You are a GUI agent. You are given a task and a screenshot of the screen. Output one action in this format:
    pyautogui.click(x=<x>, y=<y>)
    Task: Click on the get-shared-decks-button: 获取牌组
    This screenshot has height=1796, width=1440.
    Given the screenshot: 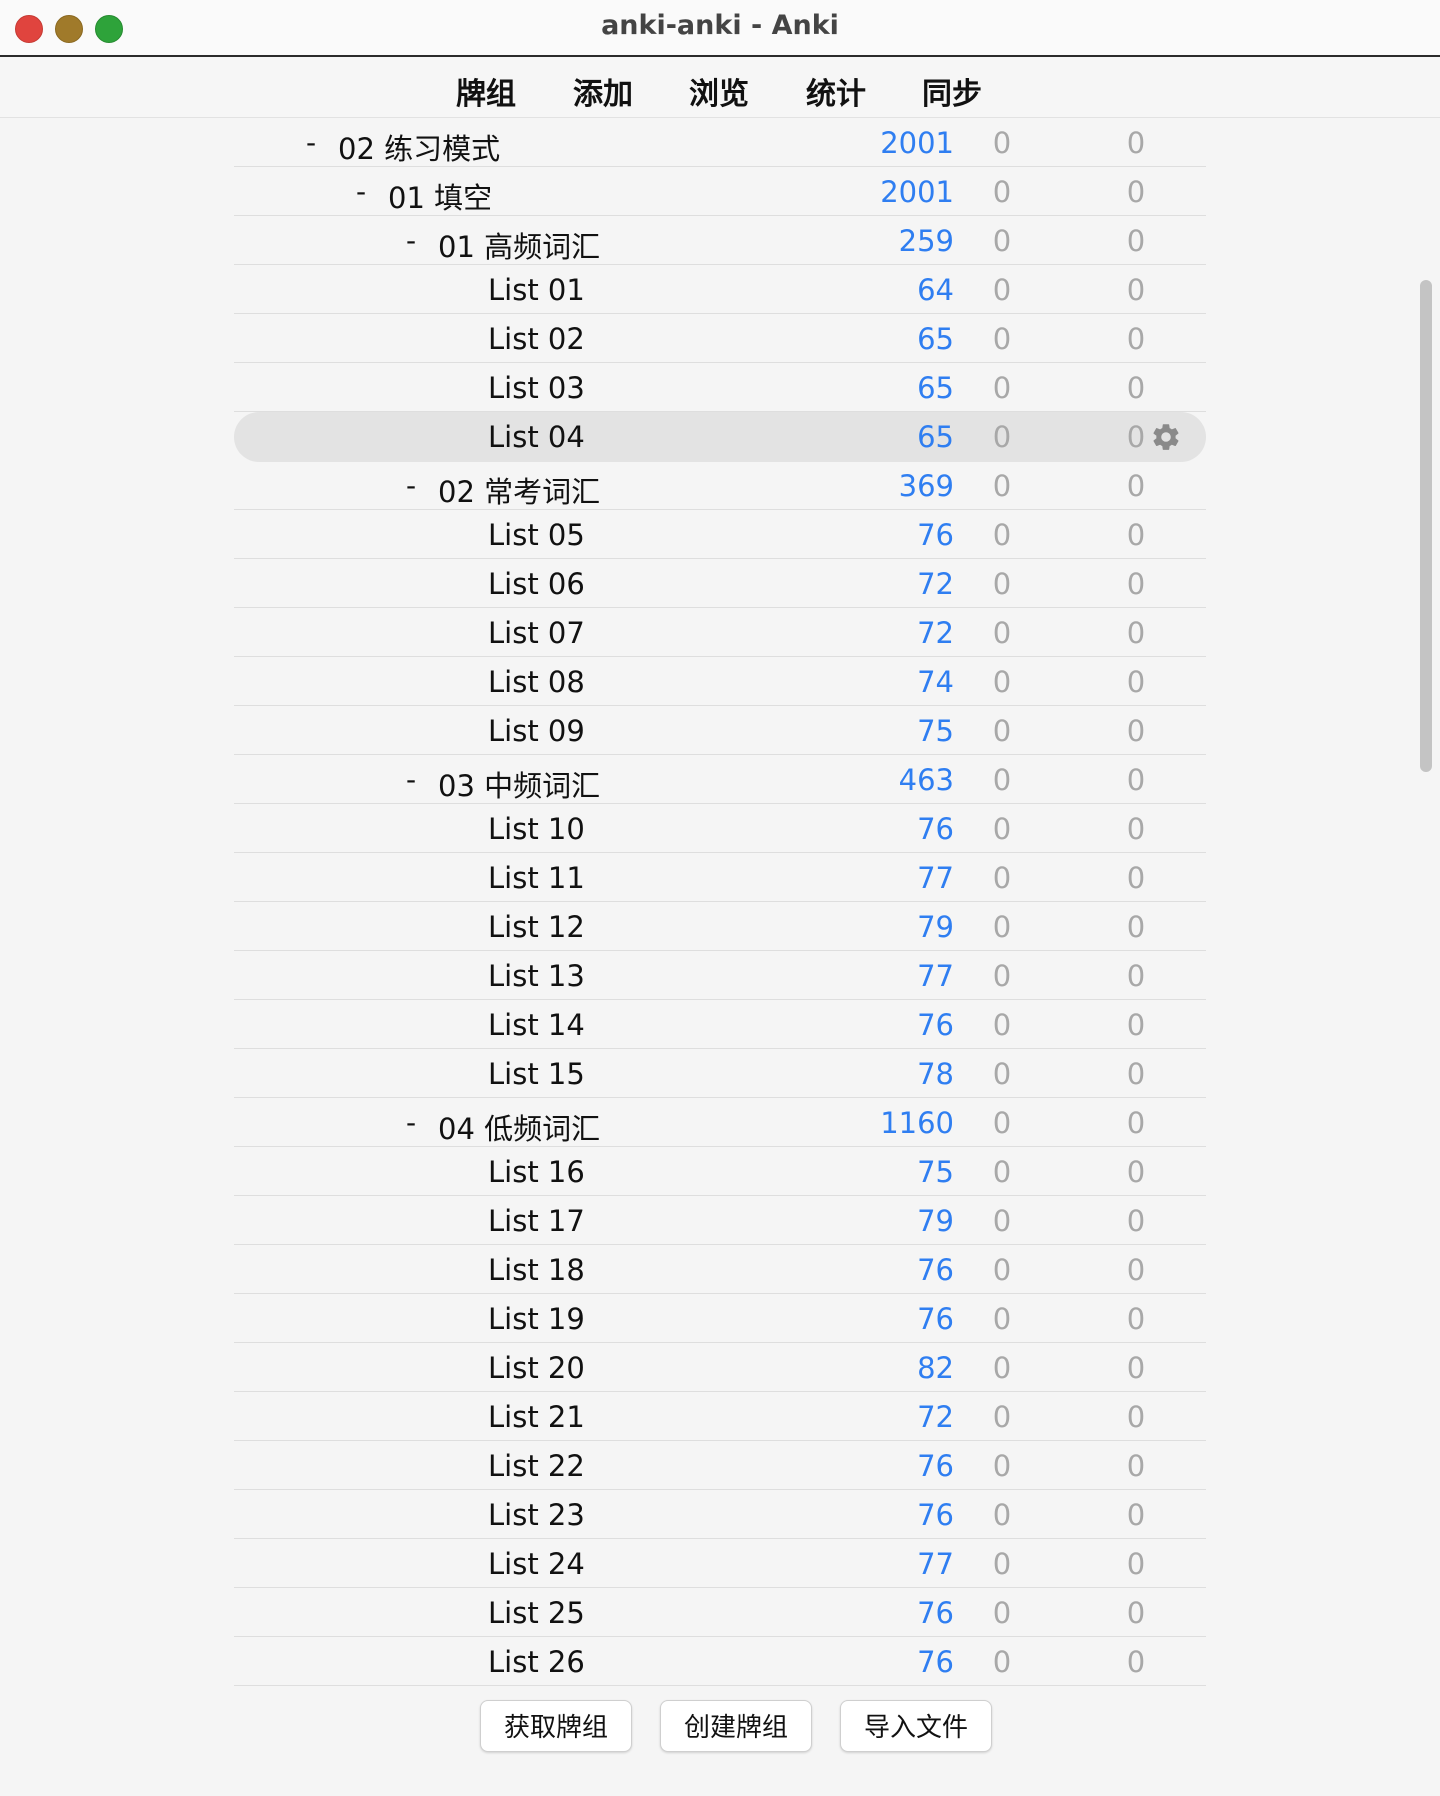 What is the action you would take?
    pyautogui.click(x=556, y=1726)
    